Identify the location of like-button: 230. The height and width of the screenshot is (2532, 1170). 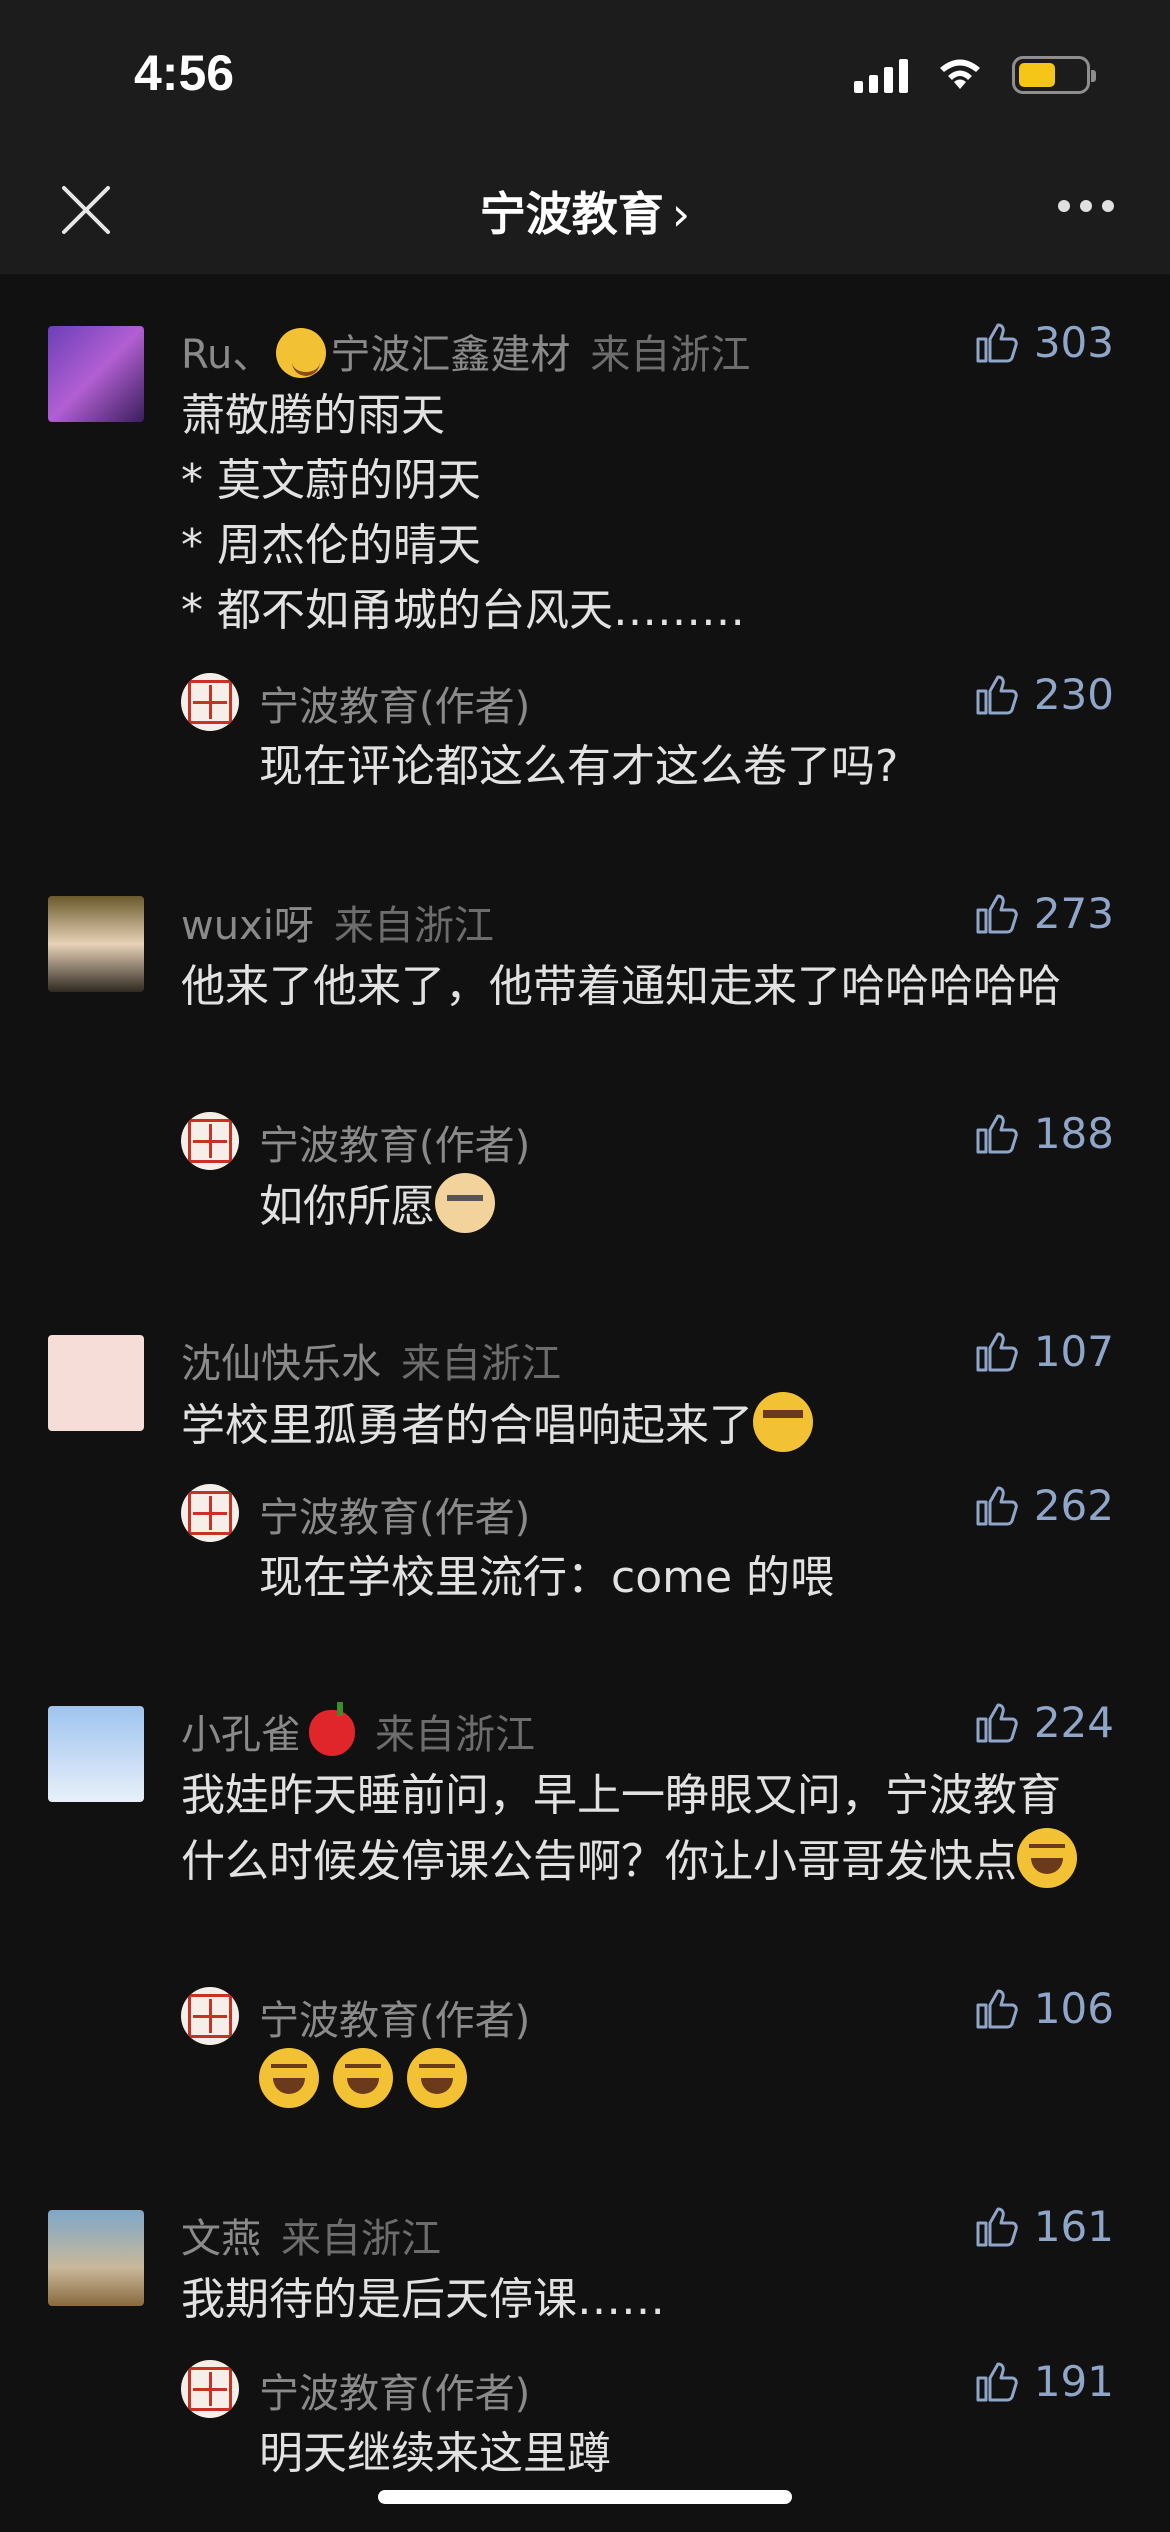
(1043, 694).